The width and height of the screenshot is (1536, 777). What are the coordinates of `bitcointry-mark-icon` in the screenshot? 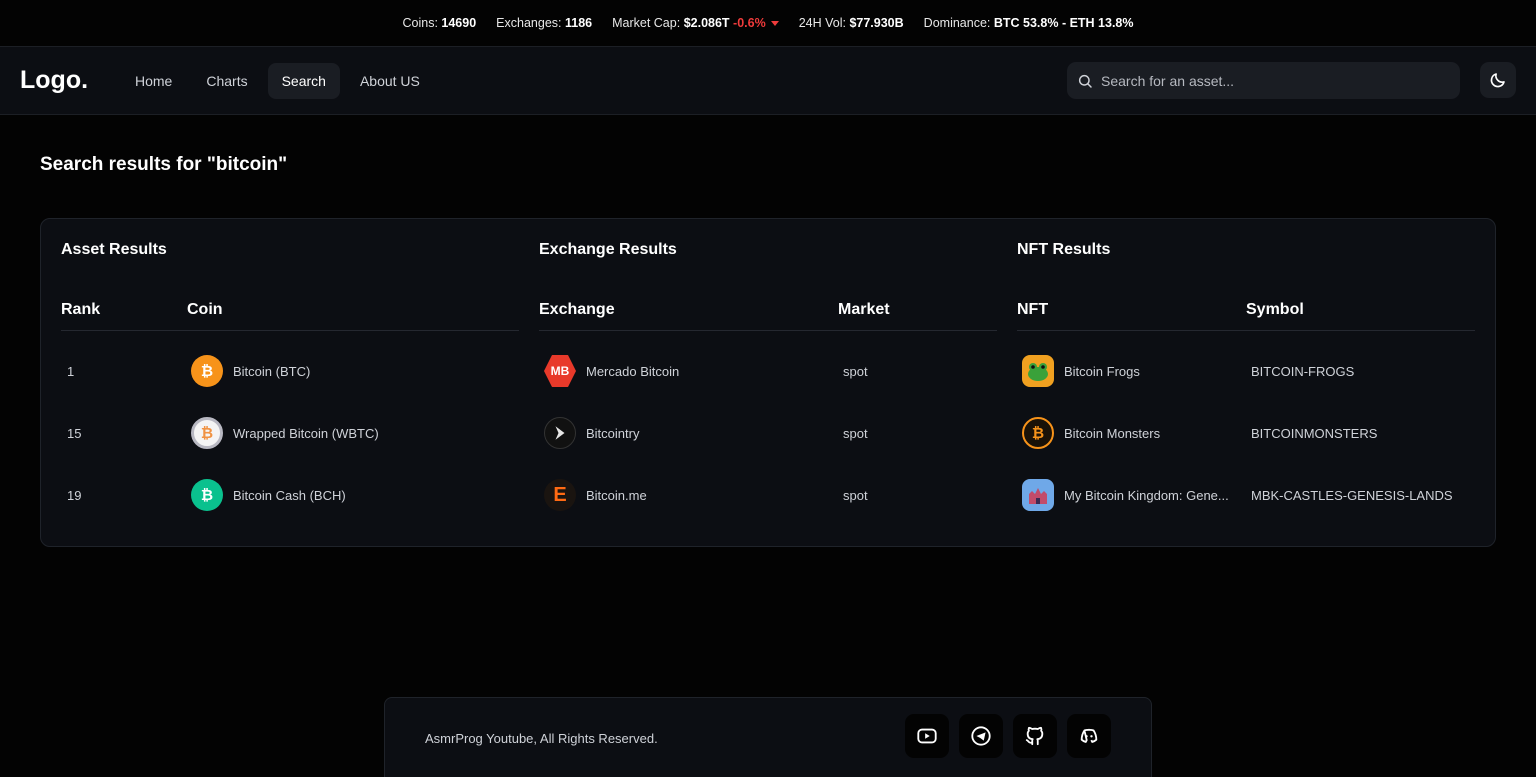 It's located at (560, 433).